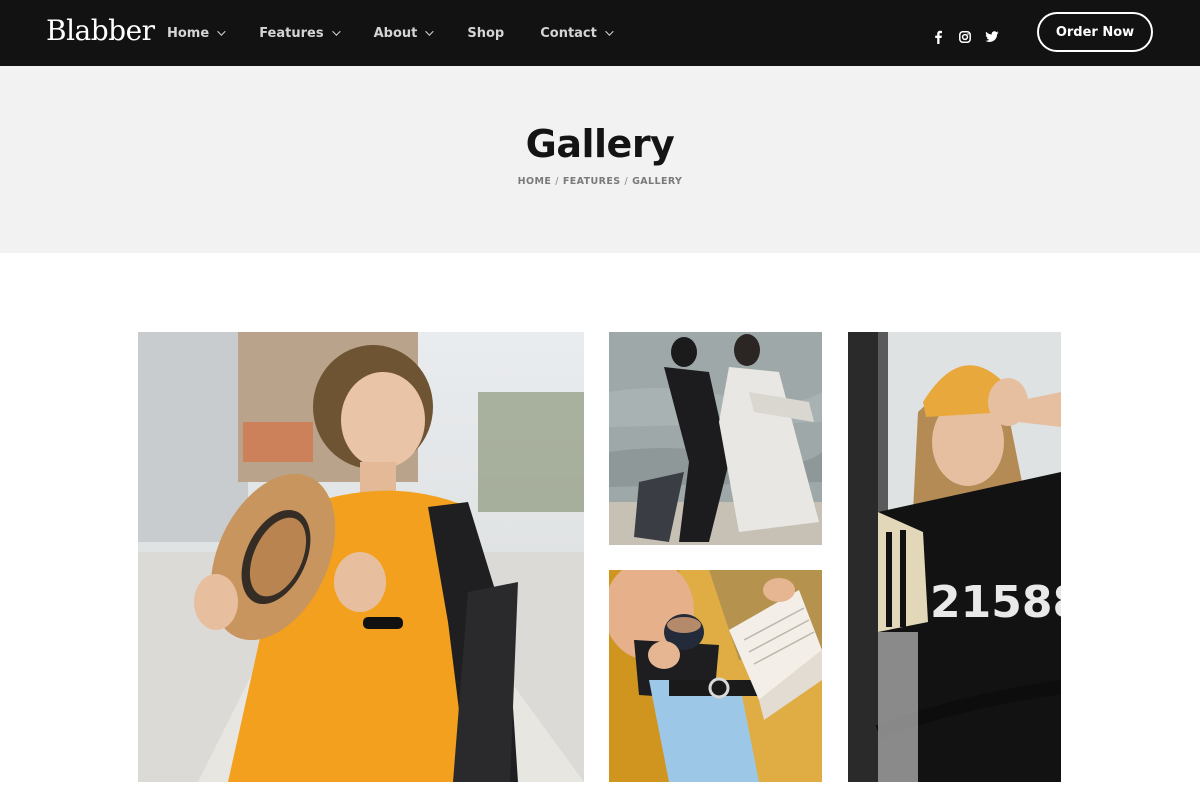 The width and height of the screenshot is (1200, 800). I want to click on breadcrumb-home-link: HOME, so click(535, 181).